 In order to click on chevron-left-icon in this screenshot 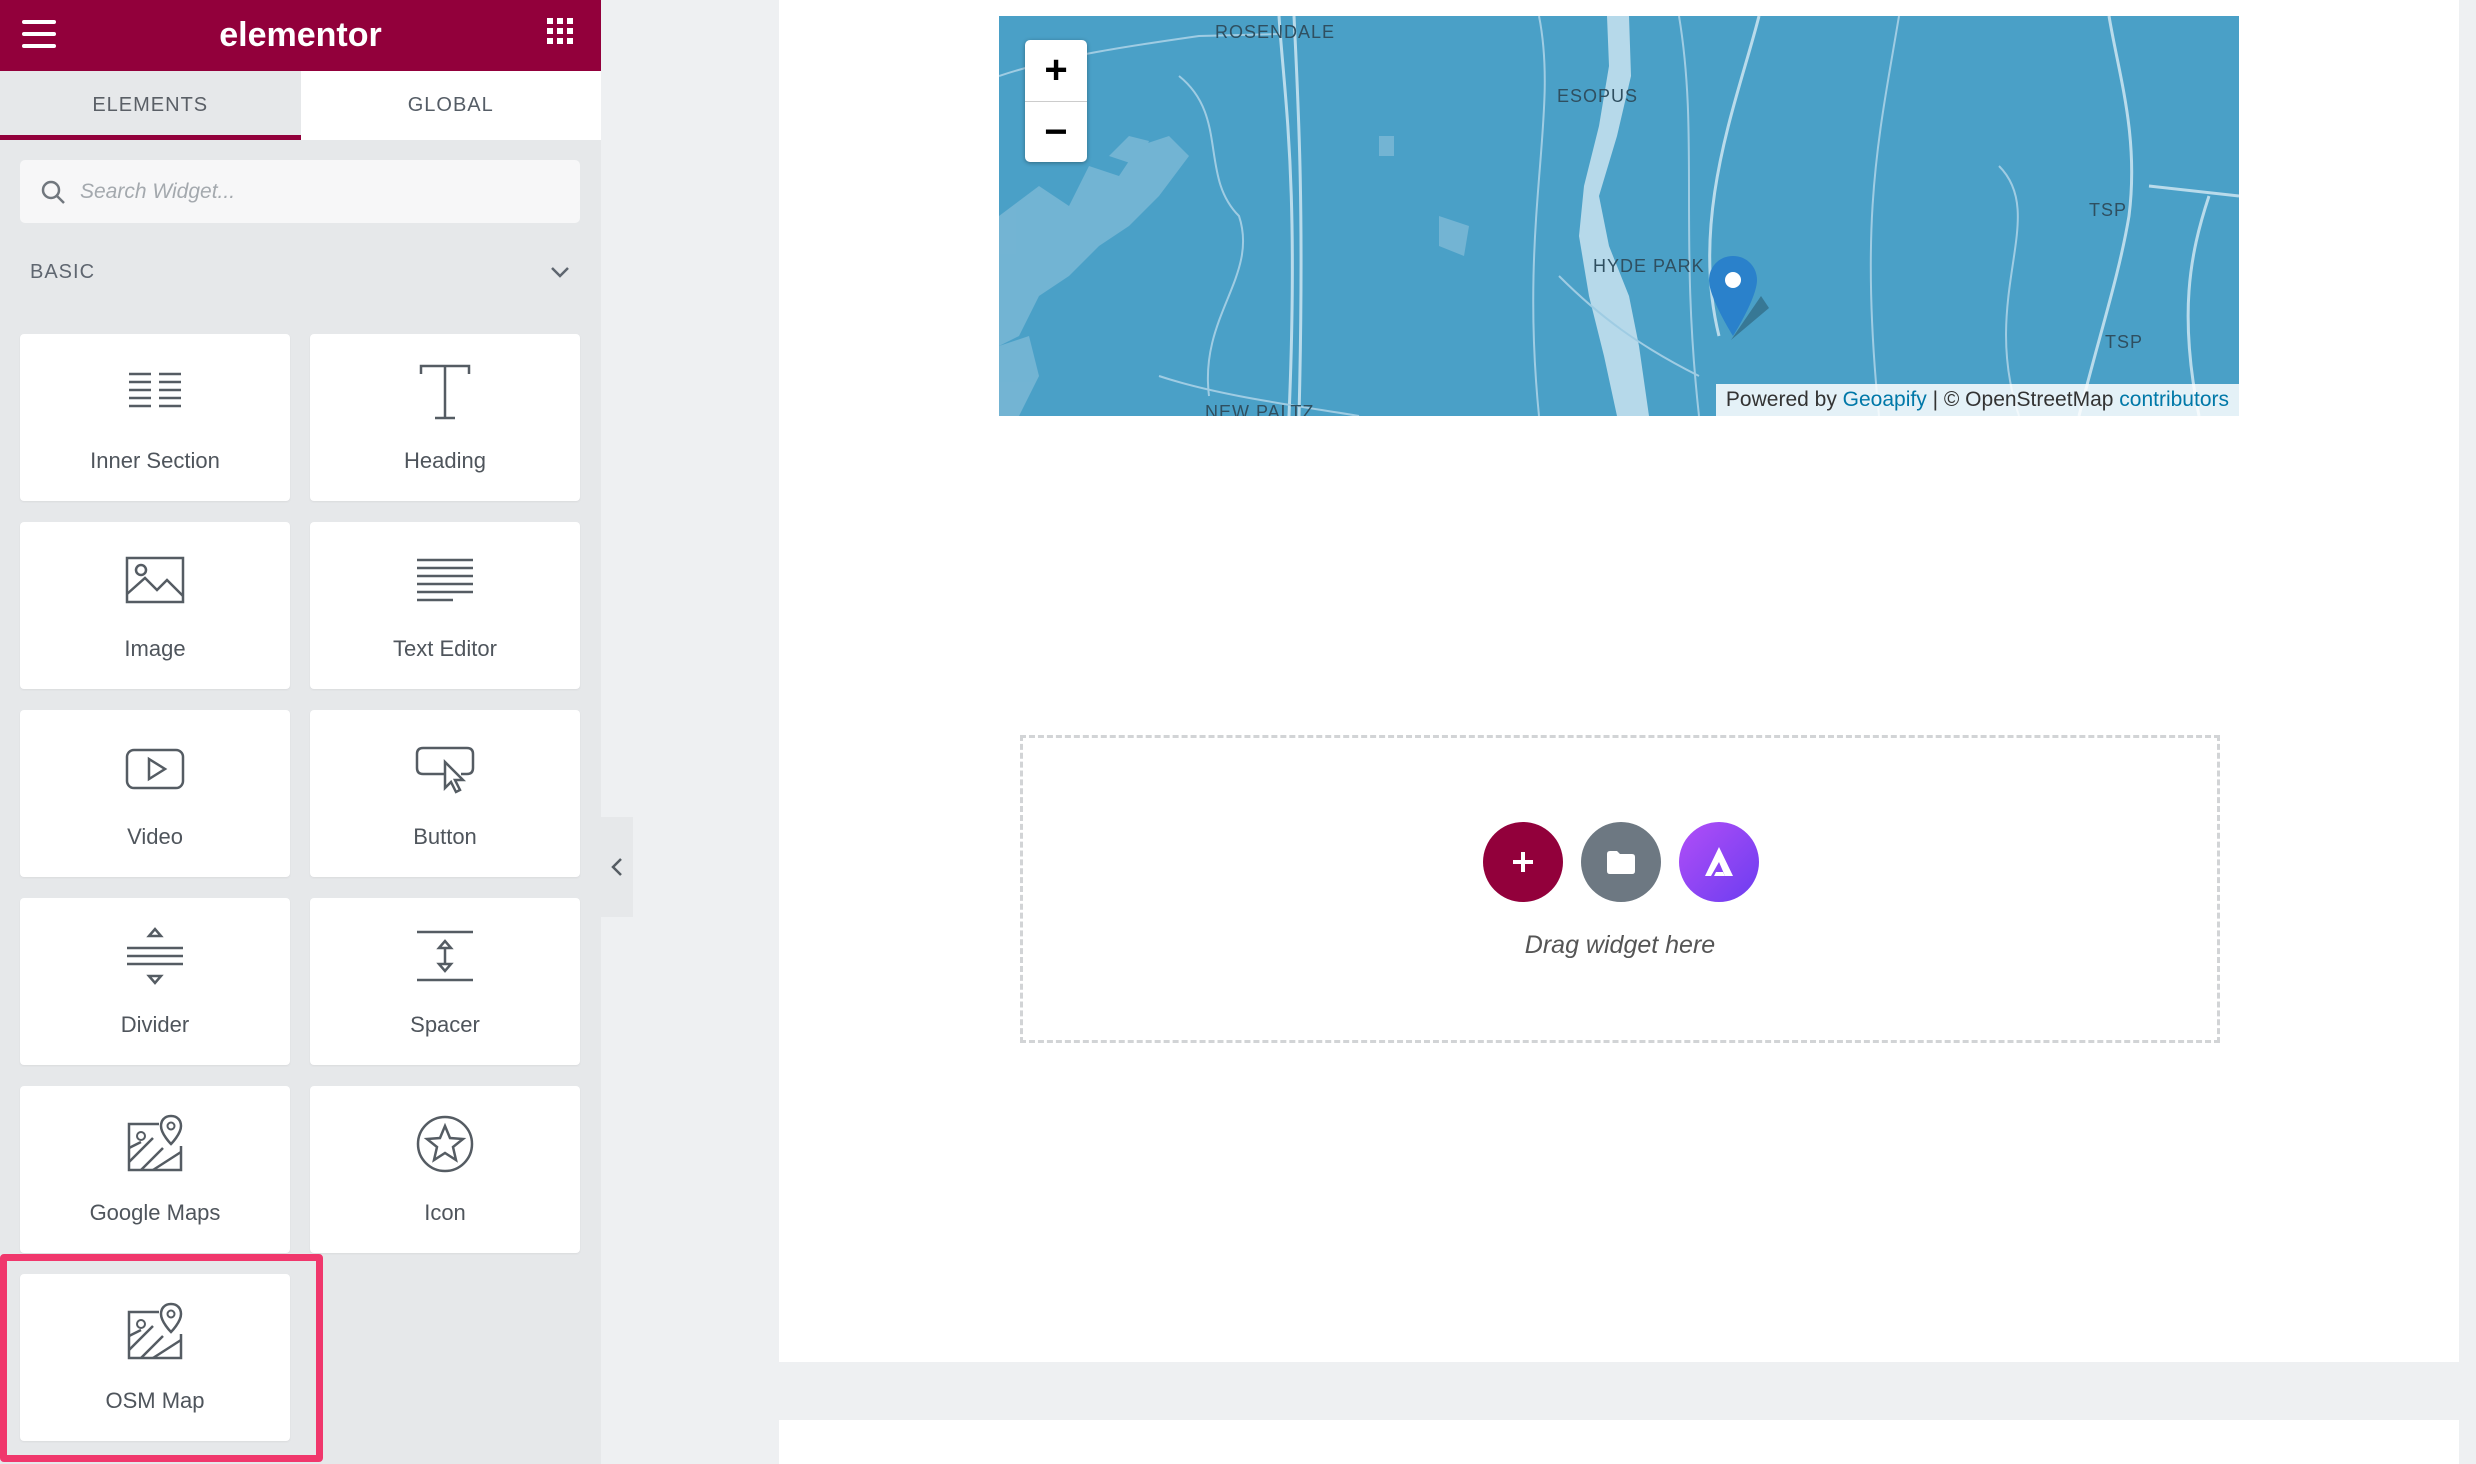, I will do `click(616, 867)`.